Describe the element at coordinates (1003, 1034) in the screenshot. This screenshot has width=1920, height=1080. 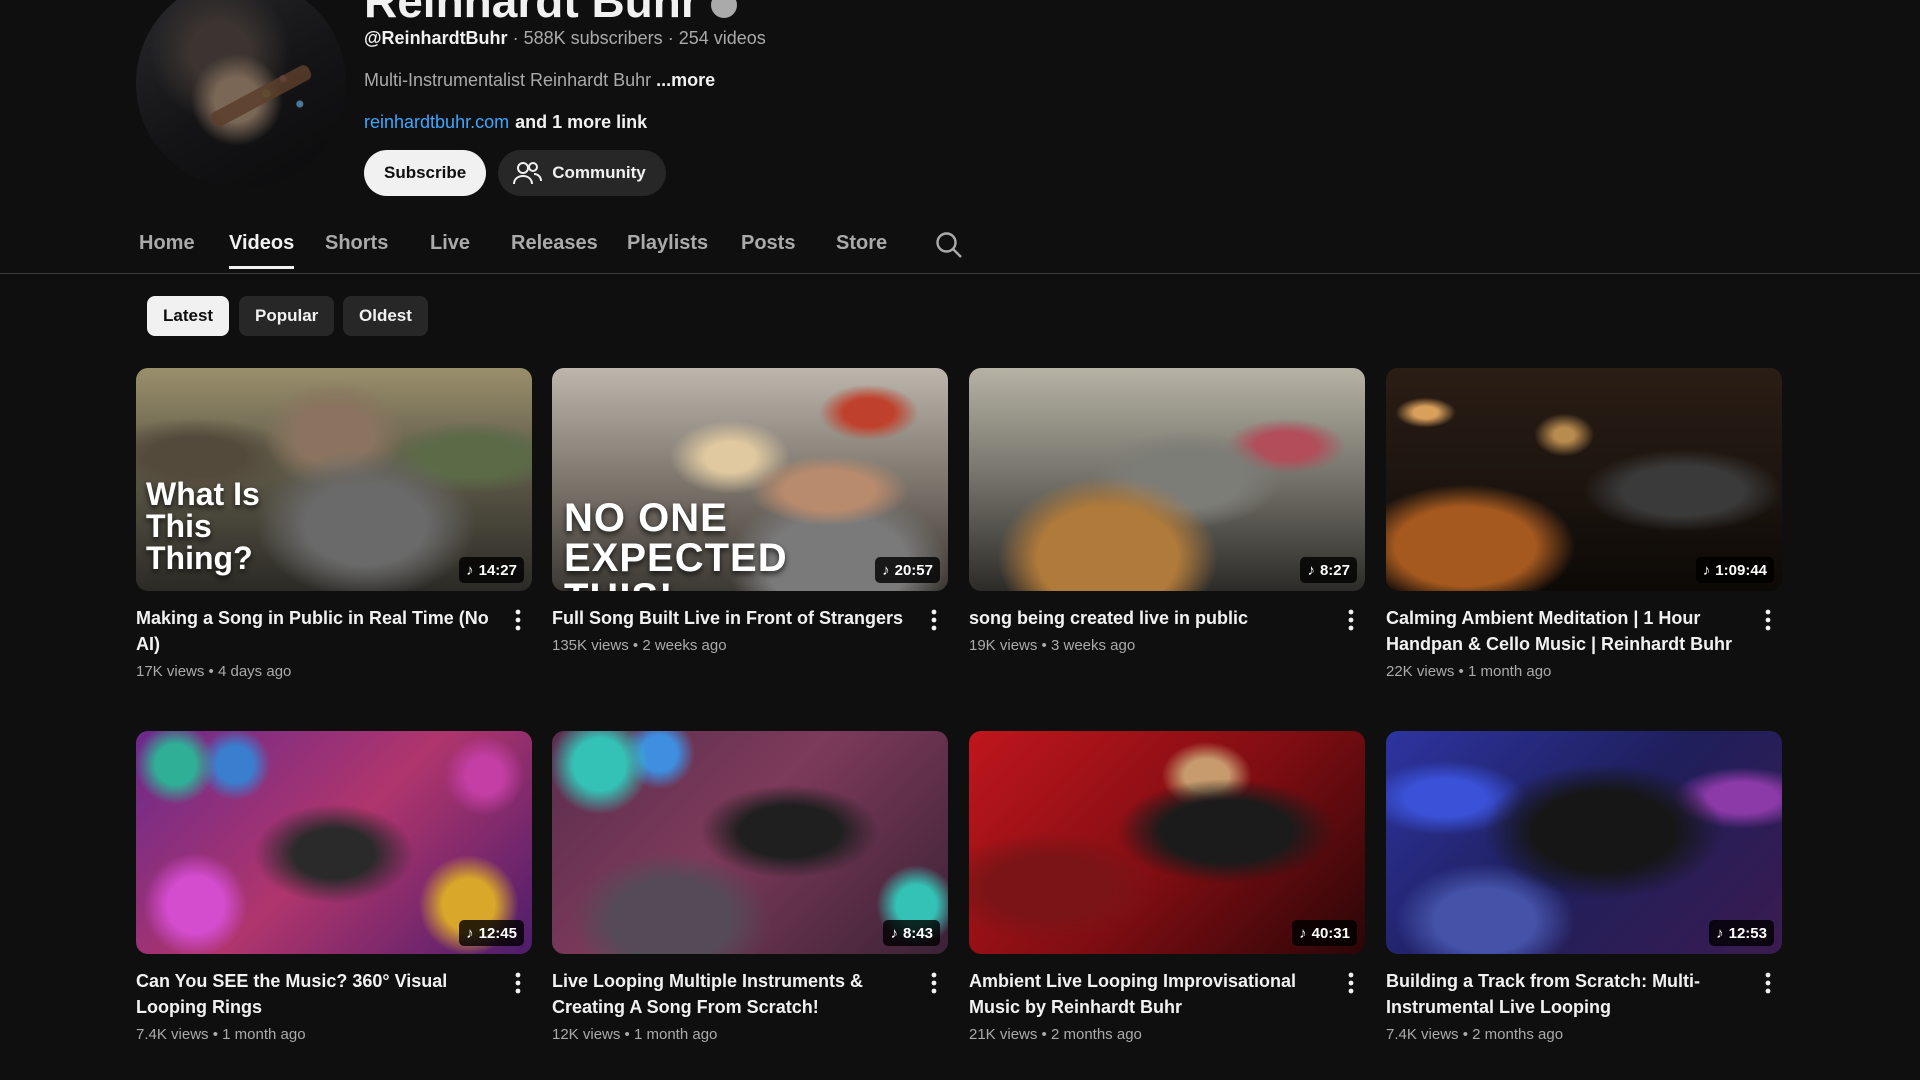
I see `view-count: 21K views` at that location.